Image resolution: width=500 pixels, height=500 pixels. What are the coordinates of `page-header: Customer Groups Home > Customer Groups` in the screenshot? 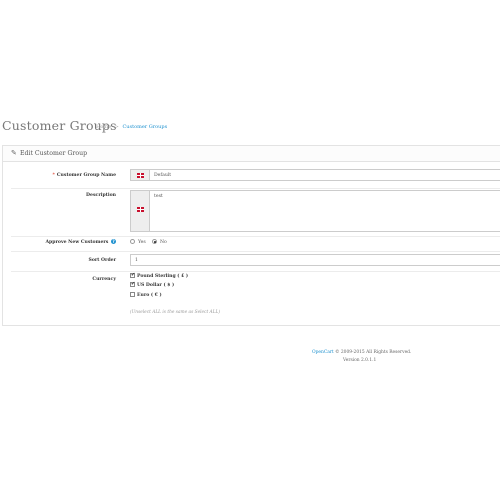 It's located at (251, 128).